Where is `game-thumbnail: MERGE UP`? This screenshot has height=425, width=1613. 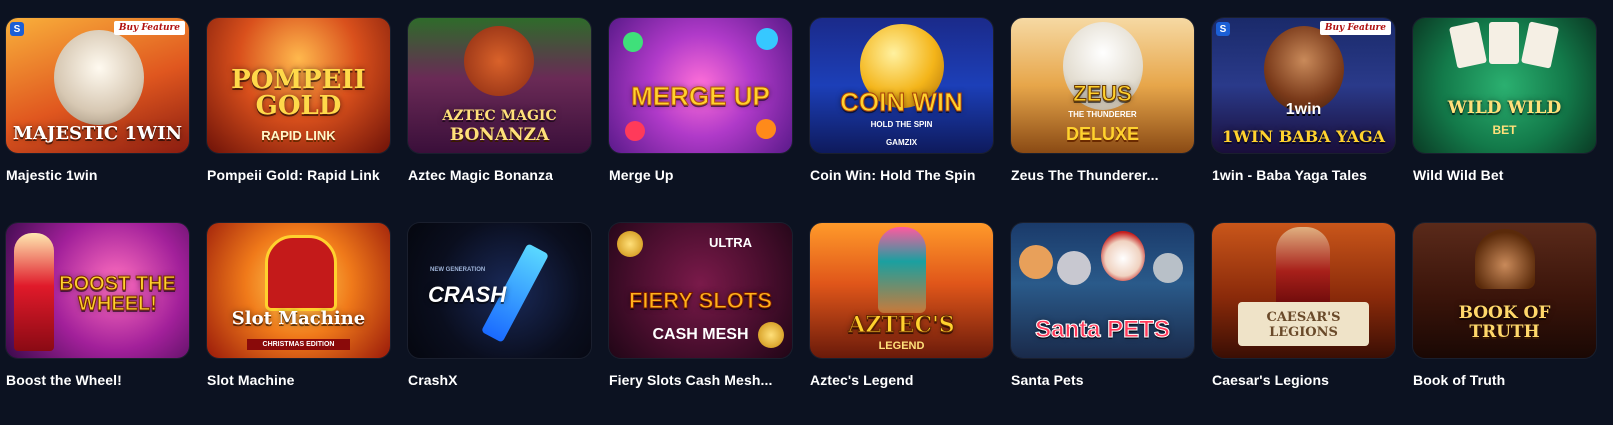
game-thumbnail: MERGE UP is located at coordinates (700, 85).